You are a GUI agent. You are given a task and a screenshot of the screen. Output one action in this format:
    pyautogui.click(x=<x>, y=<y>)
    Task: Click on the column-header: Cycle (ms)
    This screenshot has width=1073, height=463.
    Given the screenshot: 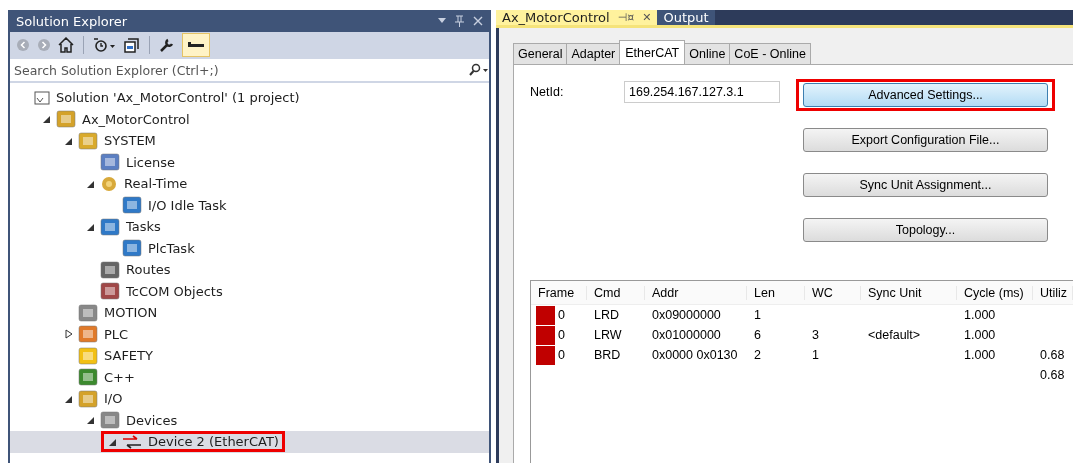 What is the action you would take?
    pyautogui.click(x=995, y=292)
    